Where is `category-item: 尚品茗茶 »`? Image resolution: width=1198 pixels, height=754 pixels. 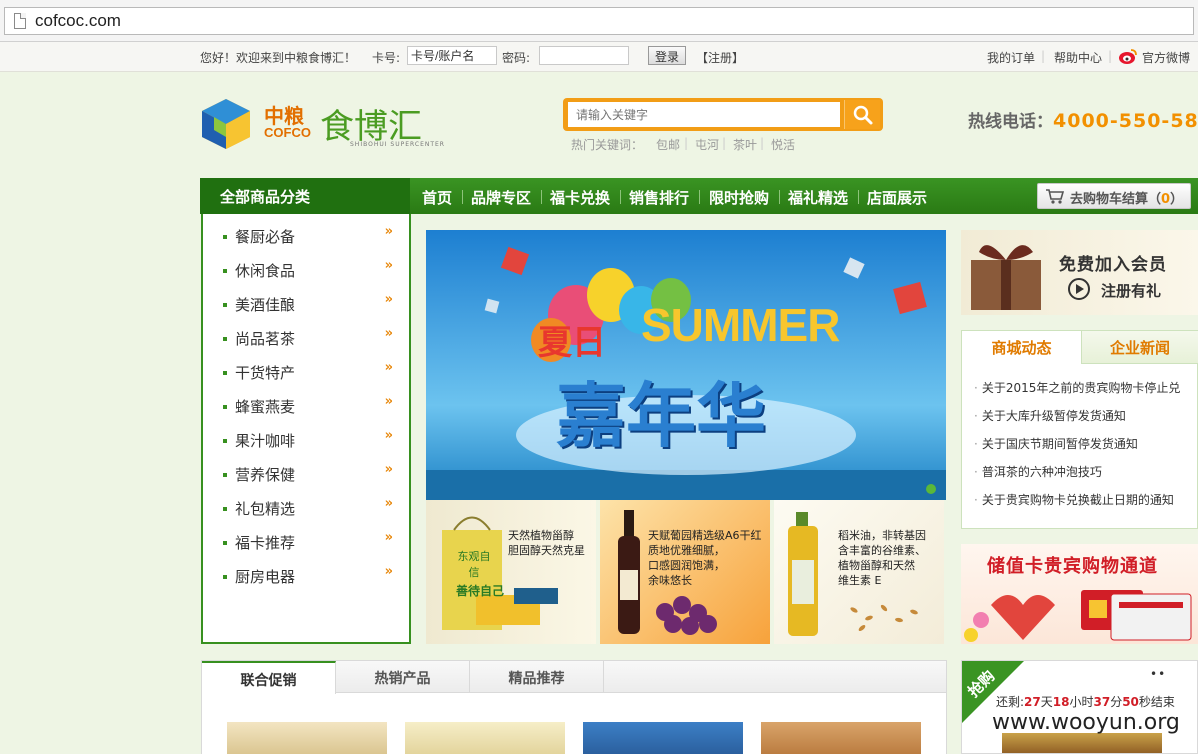 category-item: 尚品茗茶 » is located at coordinates (308, 344).